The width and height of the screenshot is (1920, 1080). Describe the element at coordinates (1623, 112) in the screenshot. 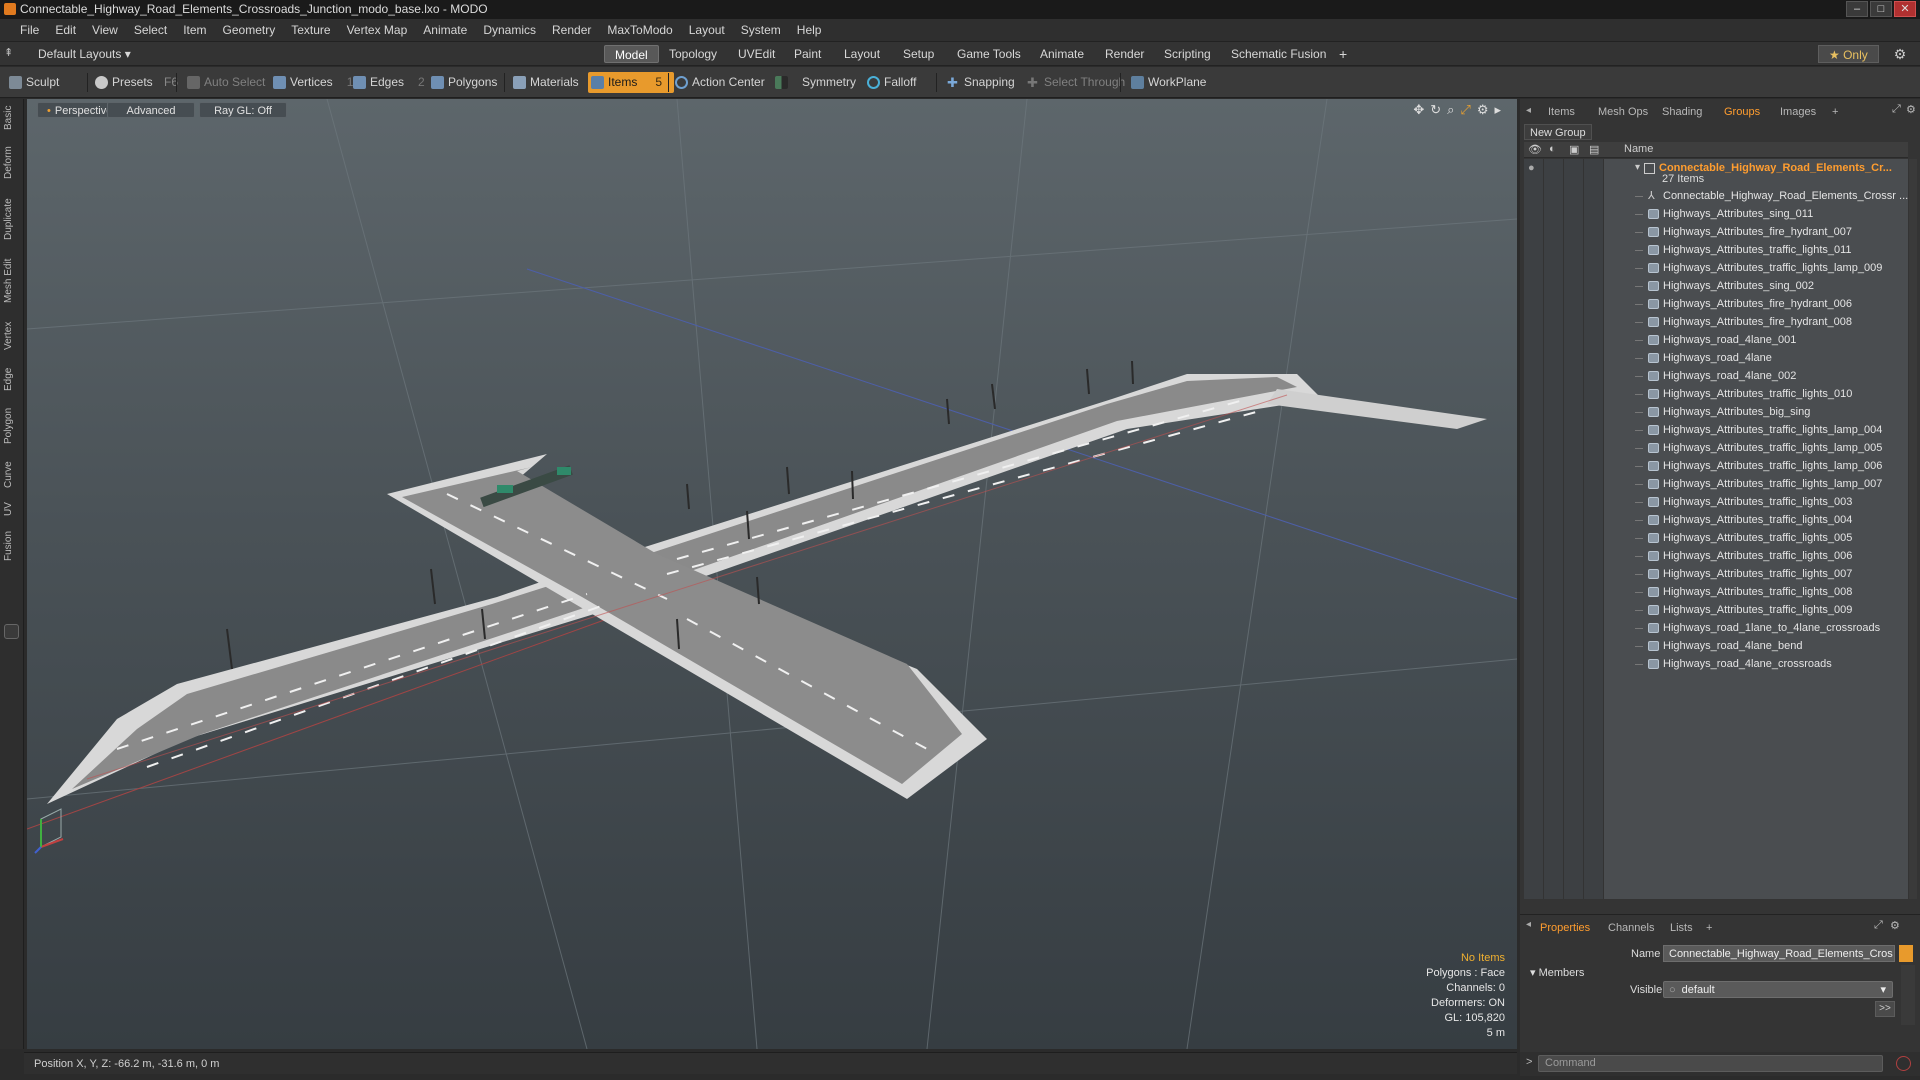

I see `tab-mesh-ops: Mesh Ops` at that location.